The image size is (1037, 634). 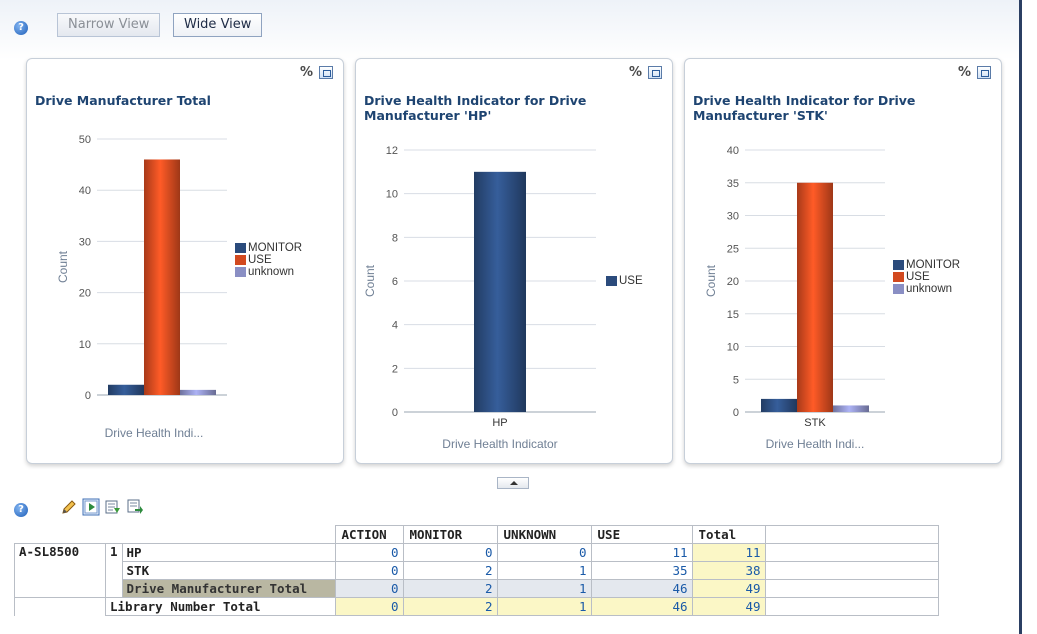 I want to click on row-header-manufacturer: STK, so click(x=228, y=570).